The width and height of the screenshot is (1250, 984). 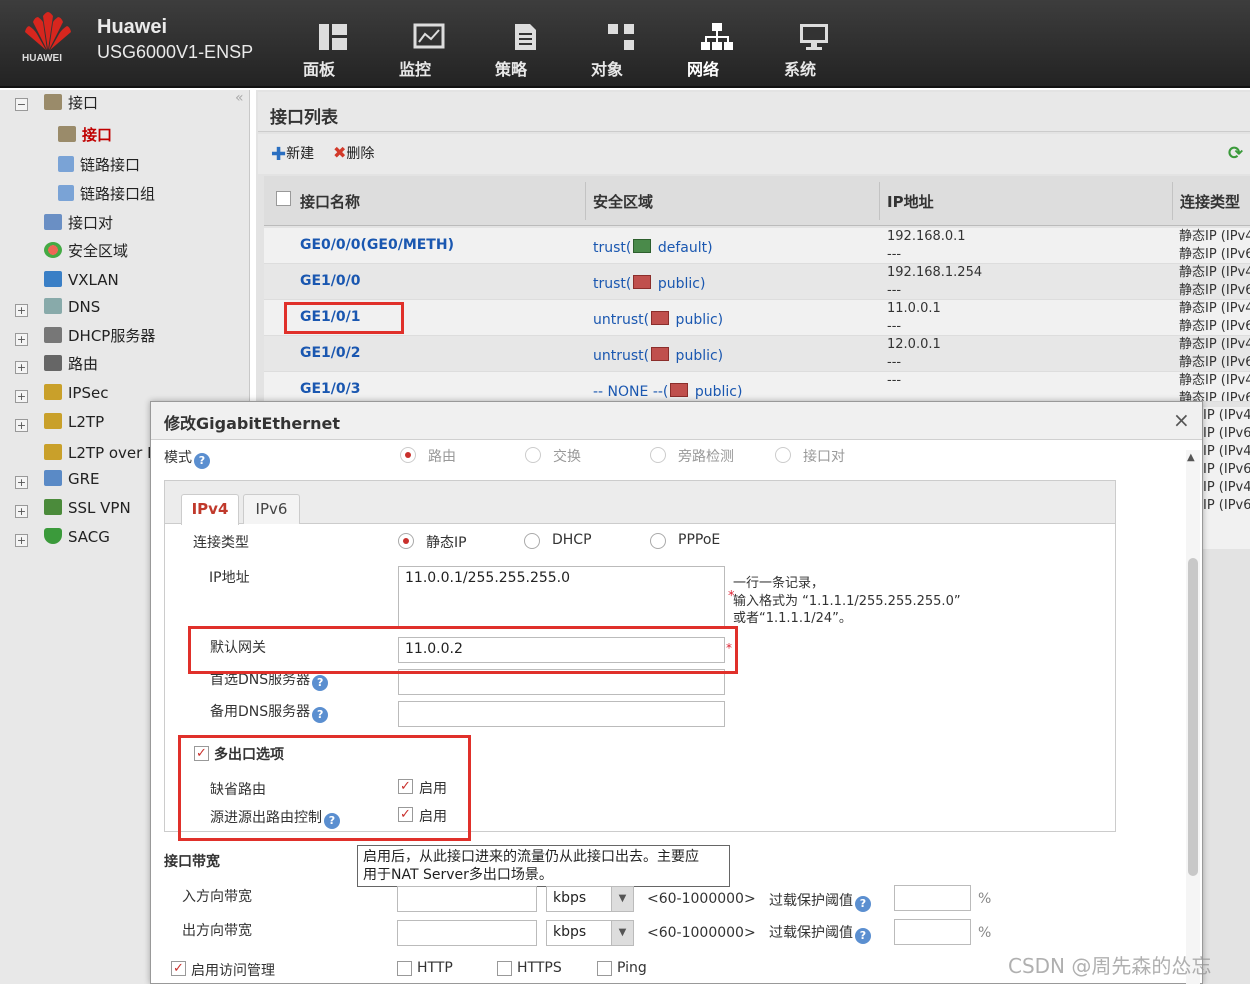 I want to click on ping-checkbox, so click(x=604, y=968).